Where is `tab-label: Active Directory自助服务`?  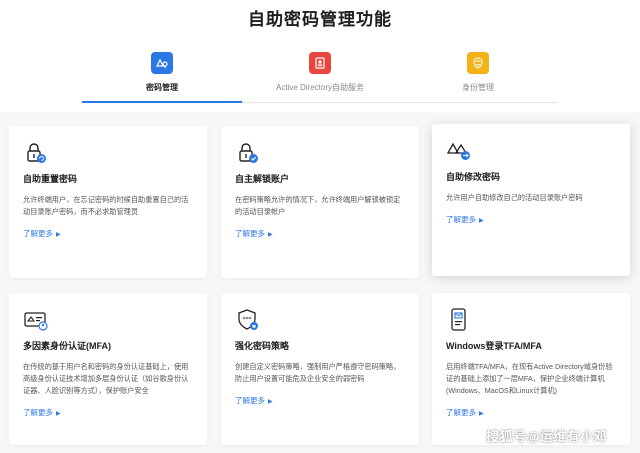 tab-label: Active Directory自助服务 is located at coordinates (319, 87).